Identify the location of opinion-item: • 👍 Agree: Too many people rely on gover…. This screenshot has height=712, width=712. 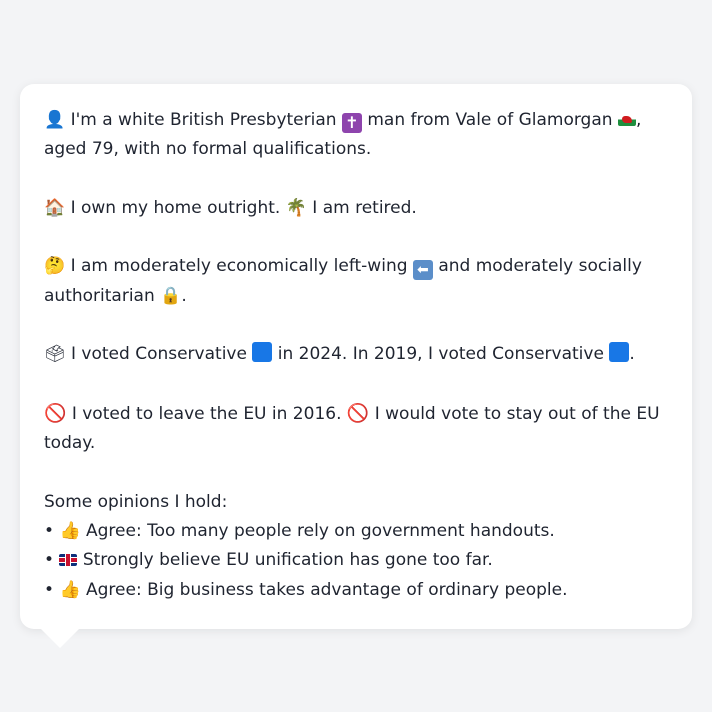
(356, 531).